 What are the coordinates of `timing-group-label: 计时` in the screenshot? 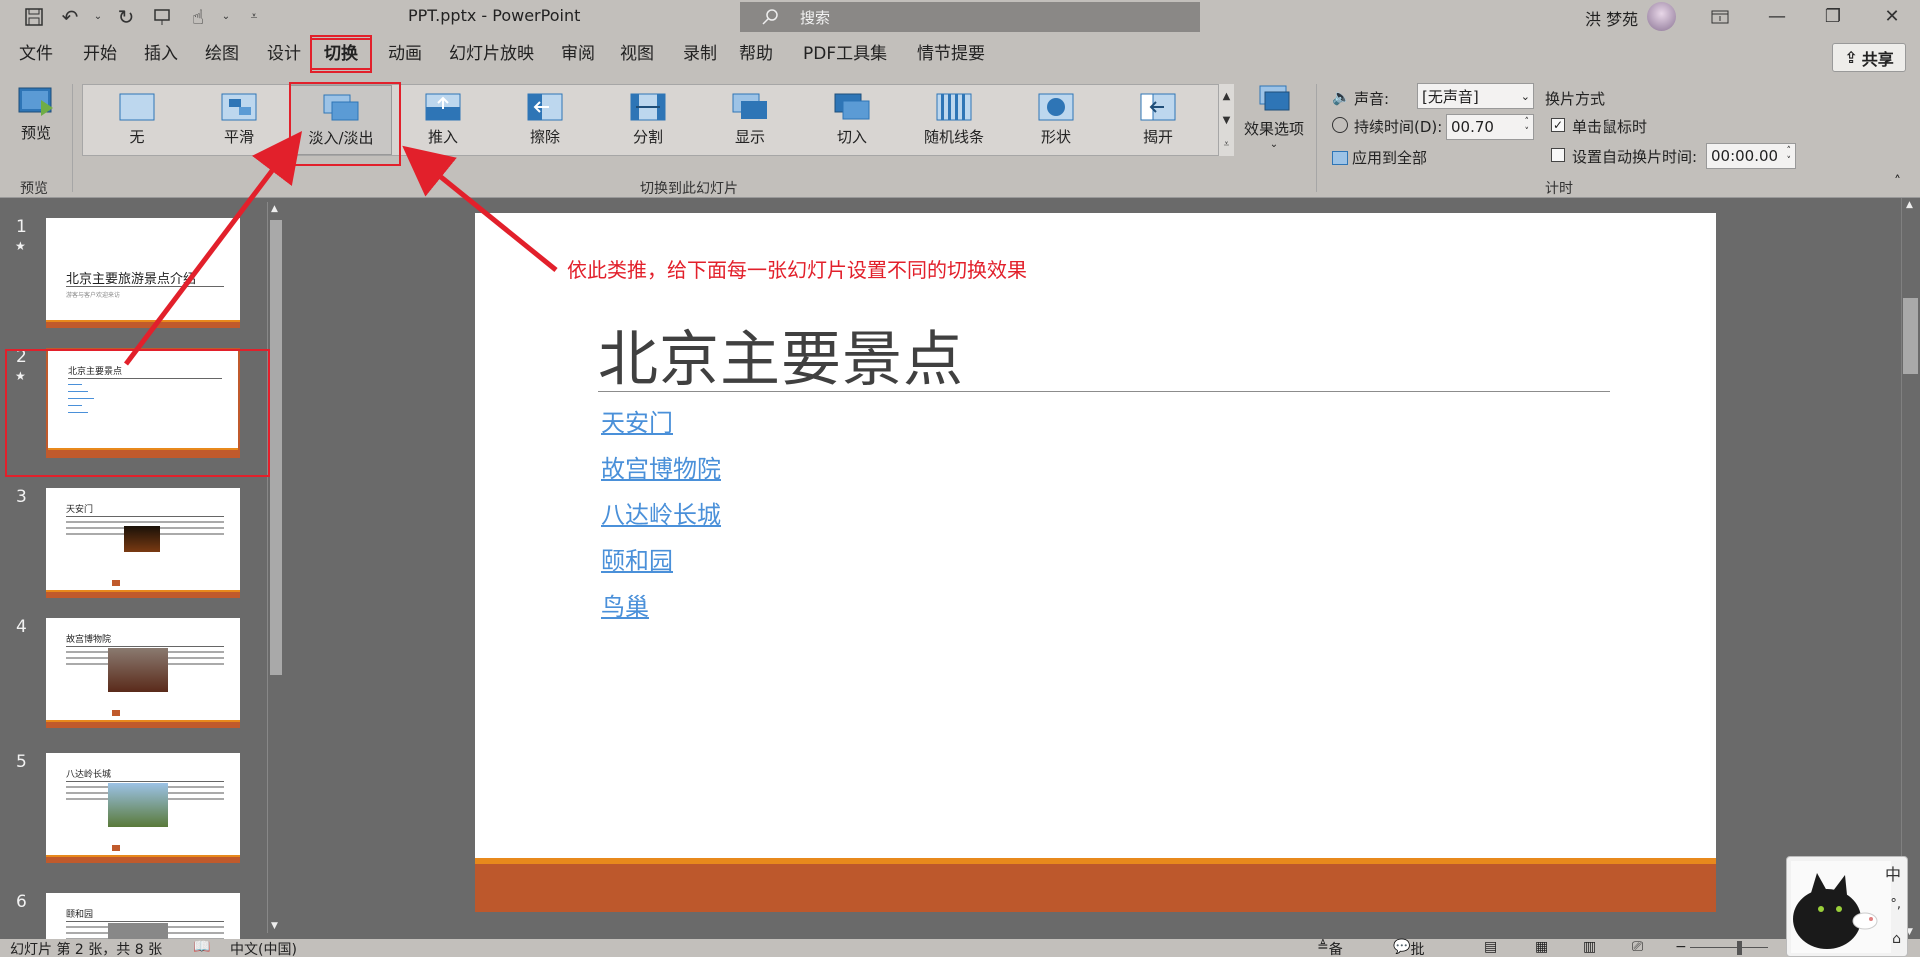 It's located at (1559, 189).